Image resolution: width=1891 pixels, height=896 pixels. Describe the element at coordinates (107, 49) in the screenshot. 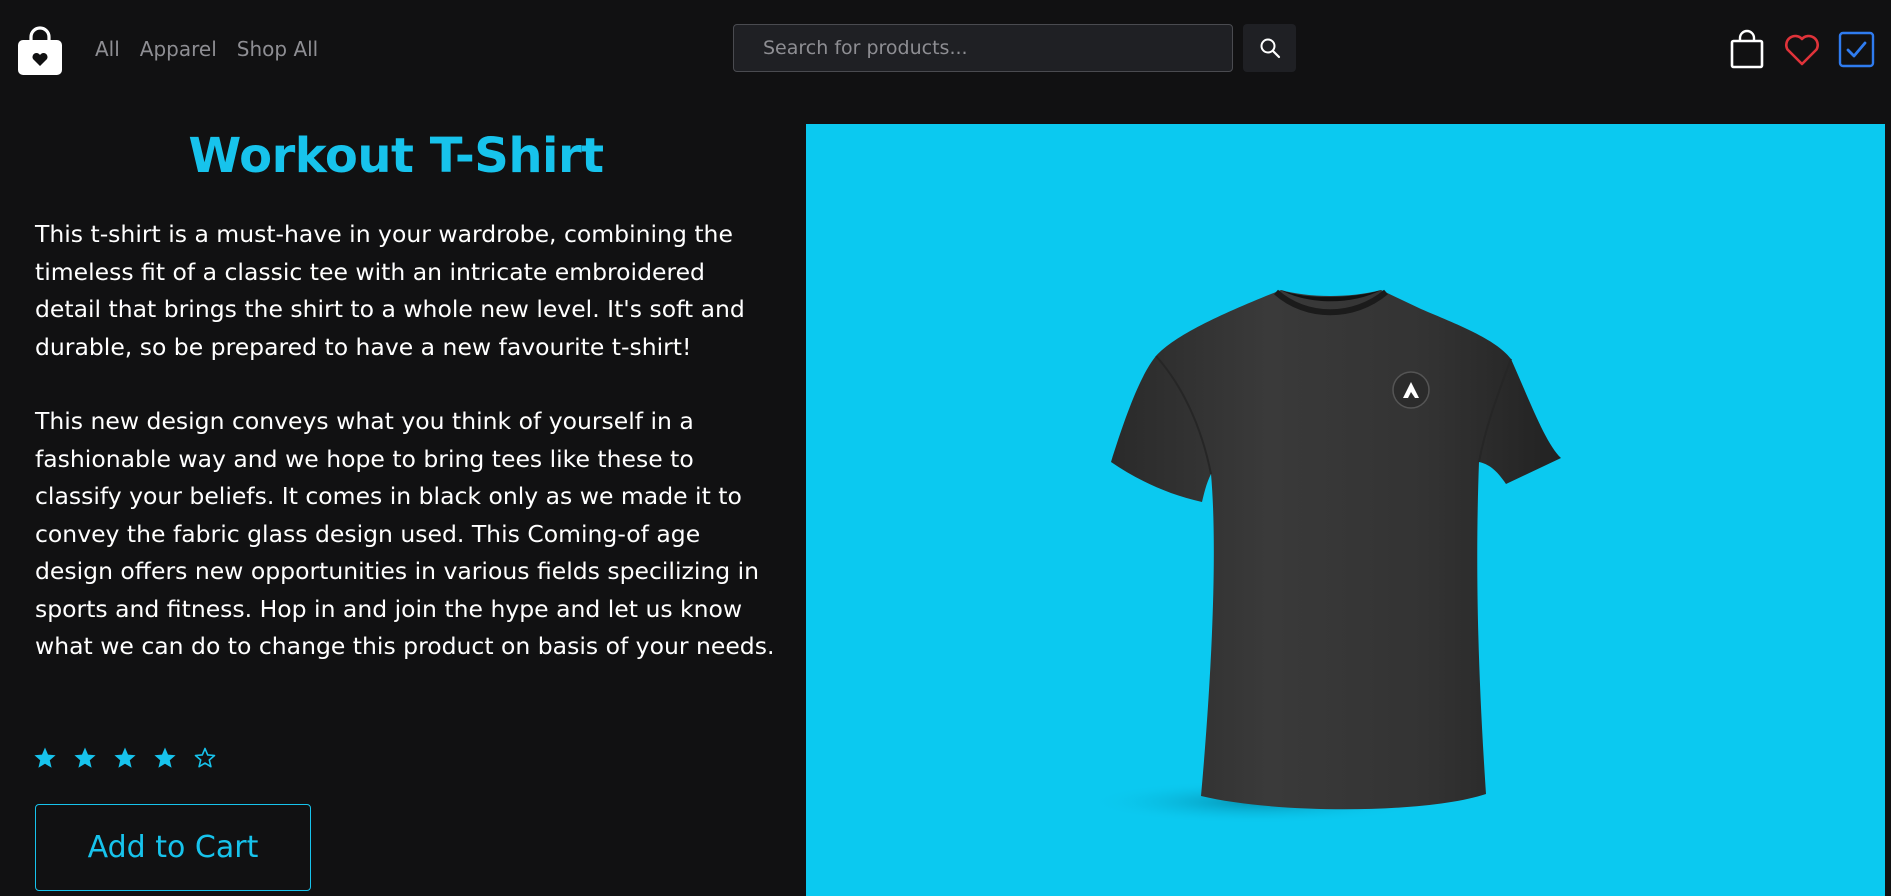

I see `nav-link-all: All` at that location.